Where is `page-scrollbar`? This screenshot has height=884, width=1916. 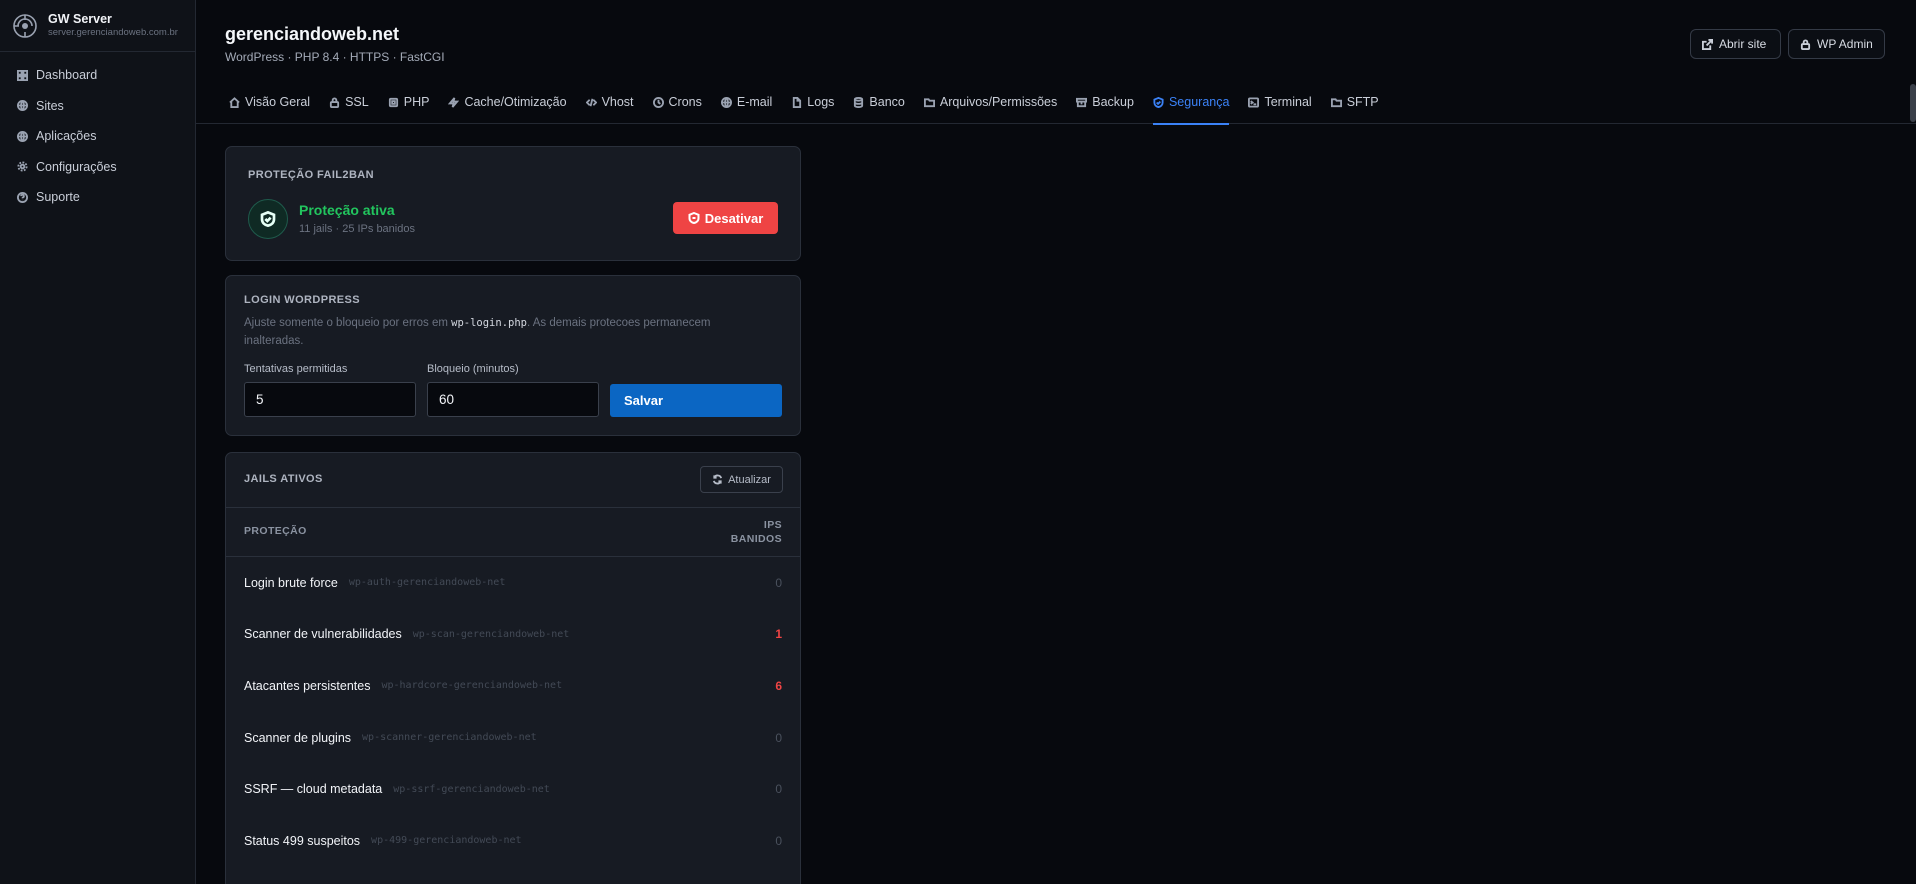
page-scrollbar is located at coordinates (1913, 103).